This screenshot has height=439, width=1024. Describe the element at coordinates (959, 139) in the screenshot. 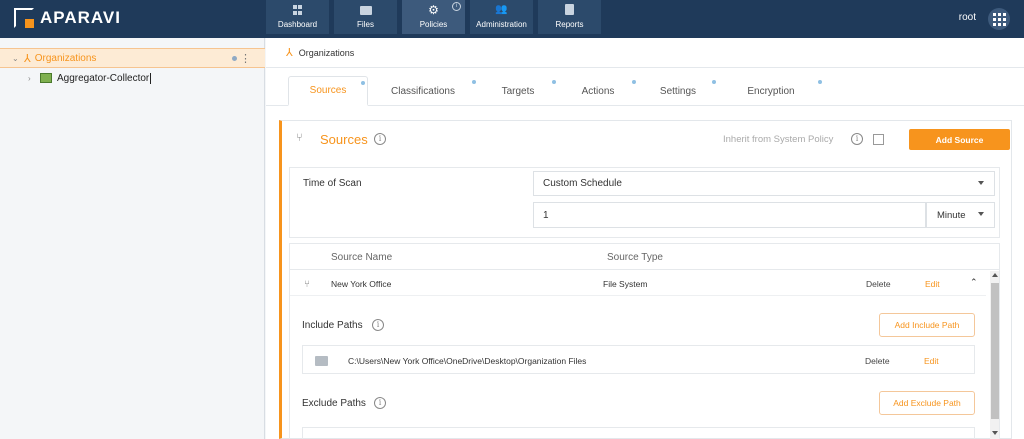

I see `add-source-button: Add Source` at that location.